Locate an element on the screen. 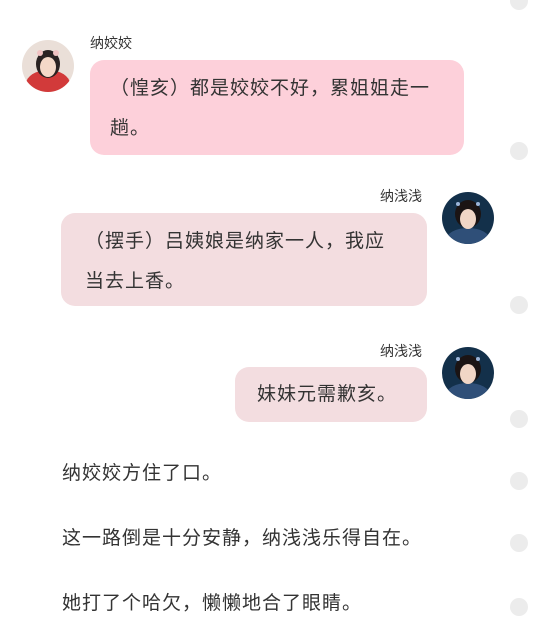  message-bubble: （惶亥）都是姣姣不好，累姐姐走一趟。 is located at coordinates (277, 107).